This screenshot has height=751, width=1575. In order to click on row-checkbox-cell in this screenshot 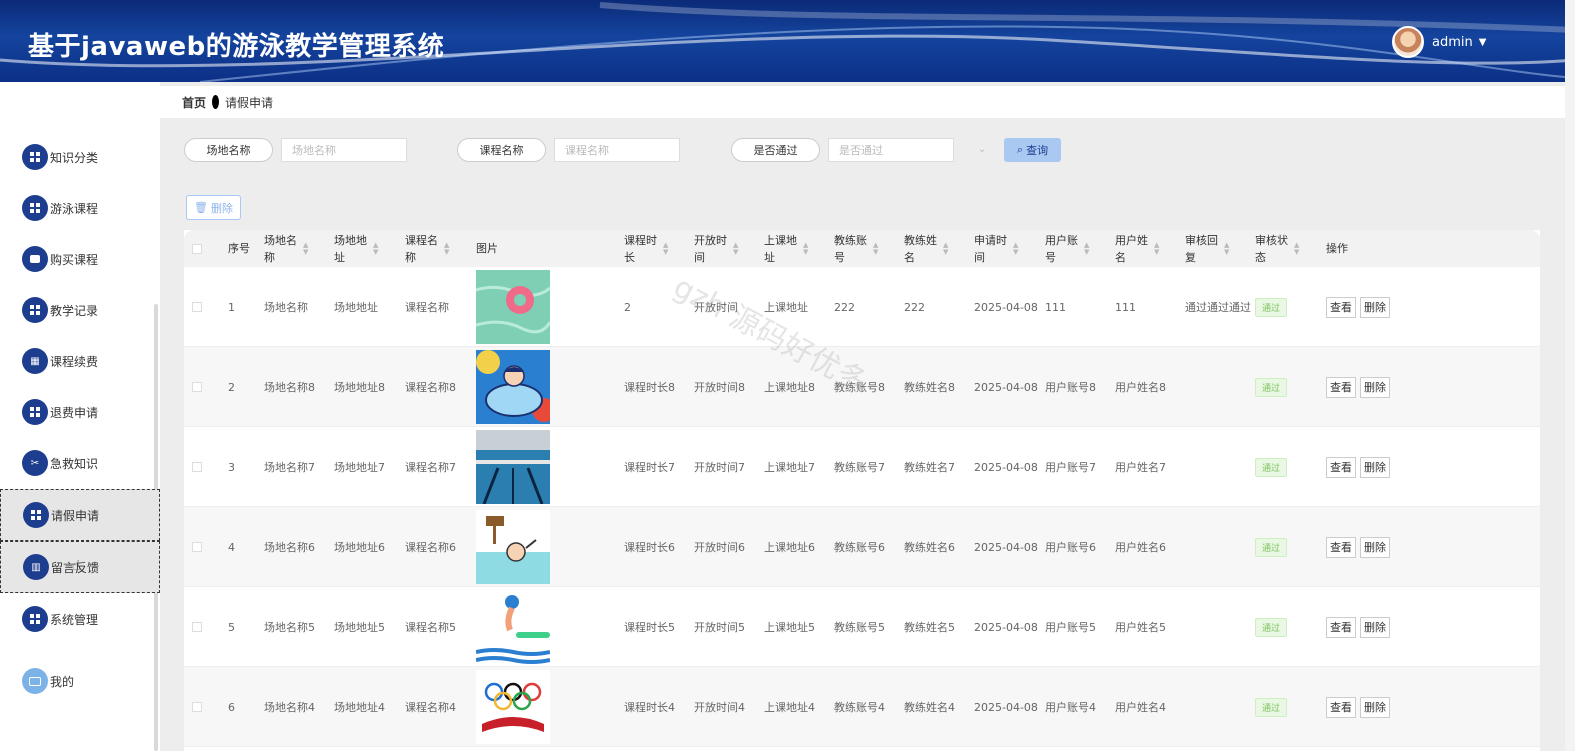, I will do `click(197, 547)`.